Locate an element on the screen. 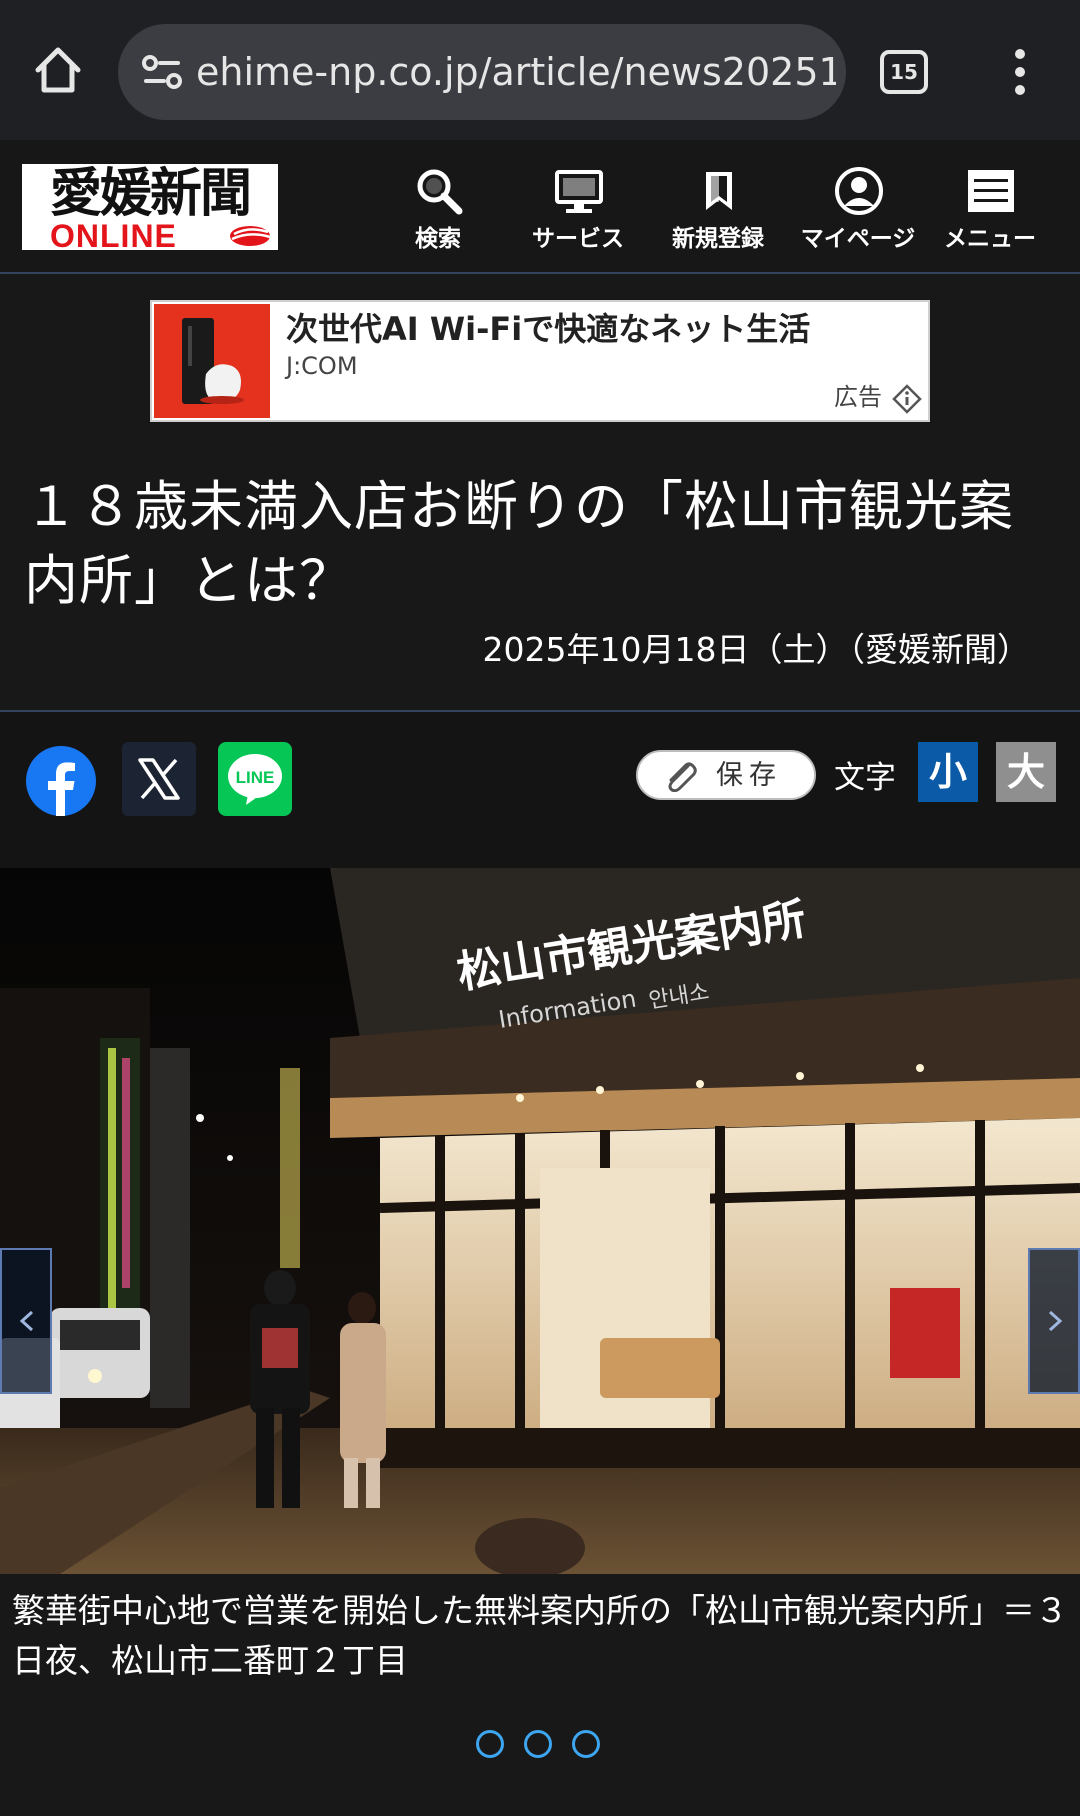 The height and width of the screenshot is (1816, 1080). article-headline: １８歳未満入店お断りの「松山市観光案内所」とは？ is located at coordinates (519, 543).